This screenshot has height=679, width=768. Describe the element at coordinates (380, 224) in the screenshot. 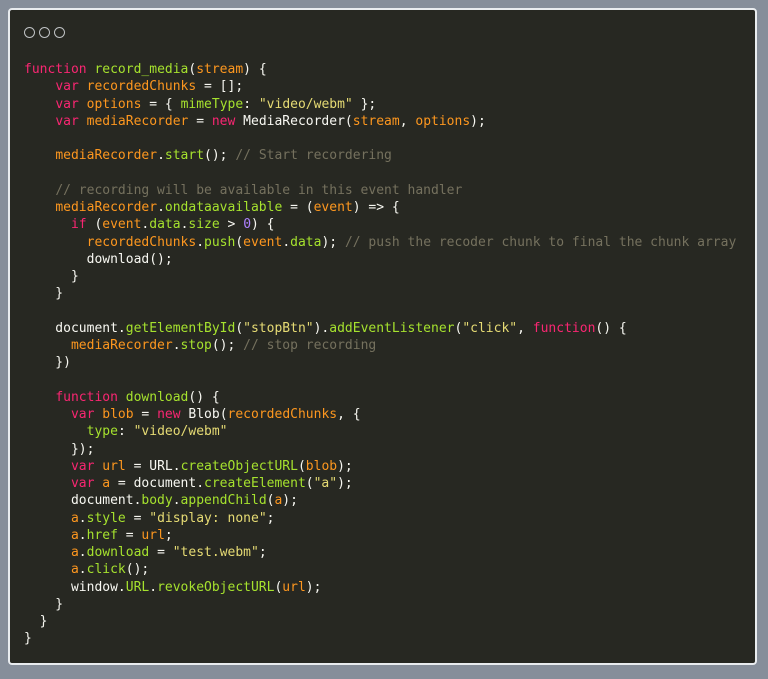

I see `code-line: if (event.data.size > 0) {` at that location.